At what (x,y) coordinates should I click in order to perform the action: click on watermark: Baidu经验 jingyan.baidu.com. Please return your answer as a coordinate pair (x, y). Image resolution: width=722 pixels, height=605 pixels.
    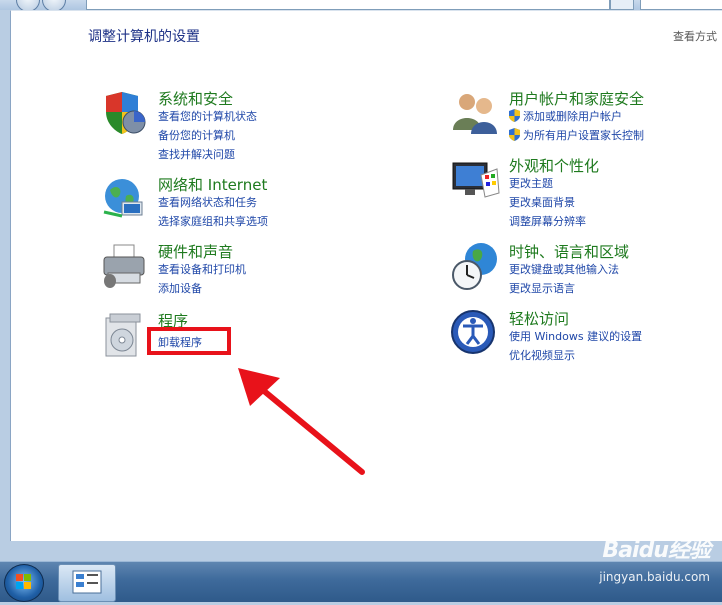
    Looking at the image, I should click on (655, 558).